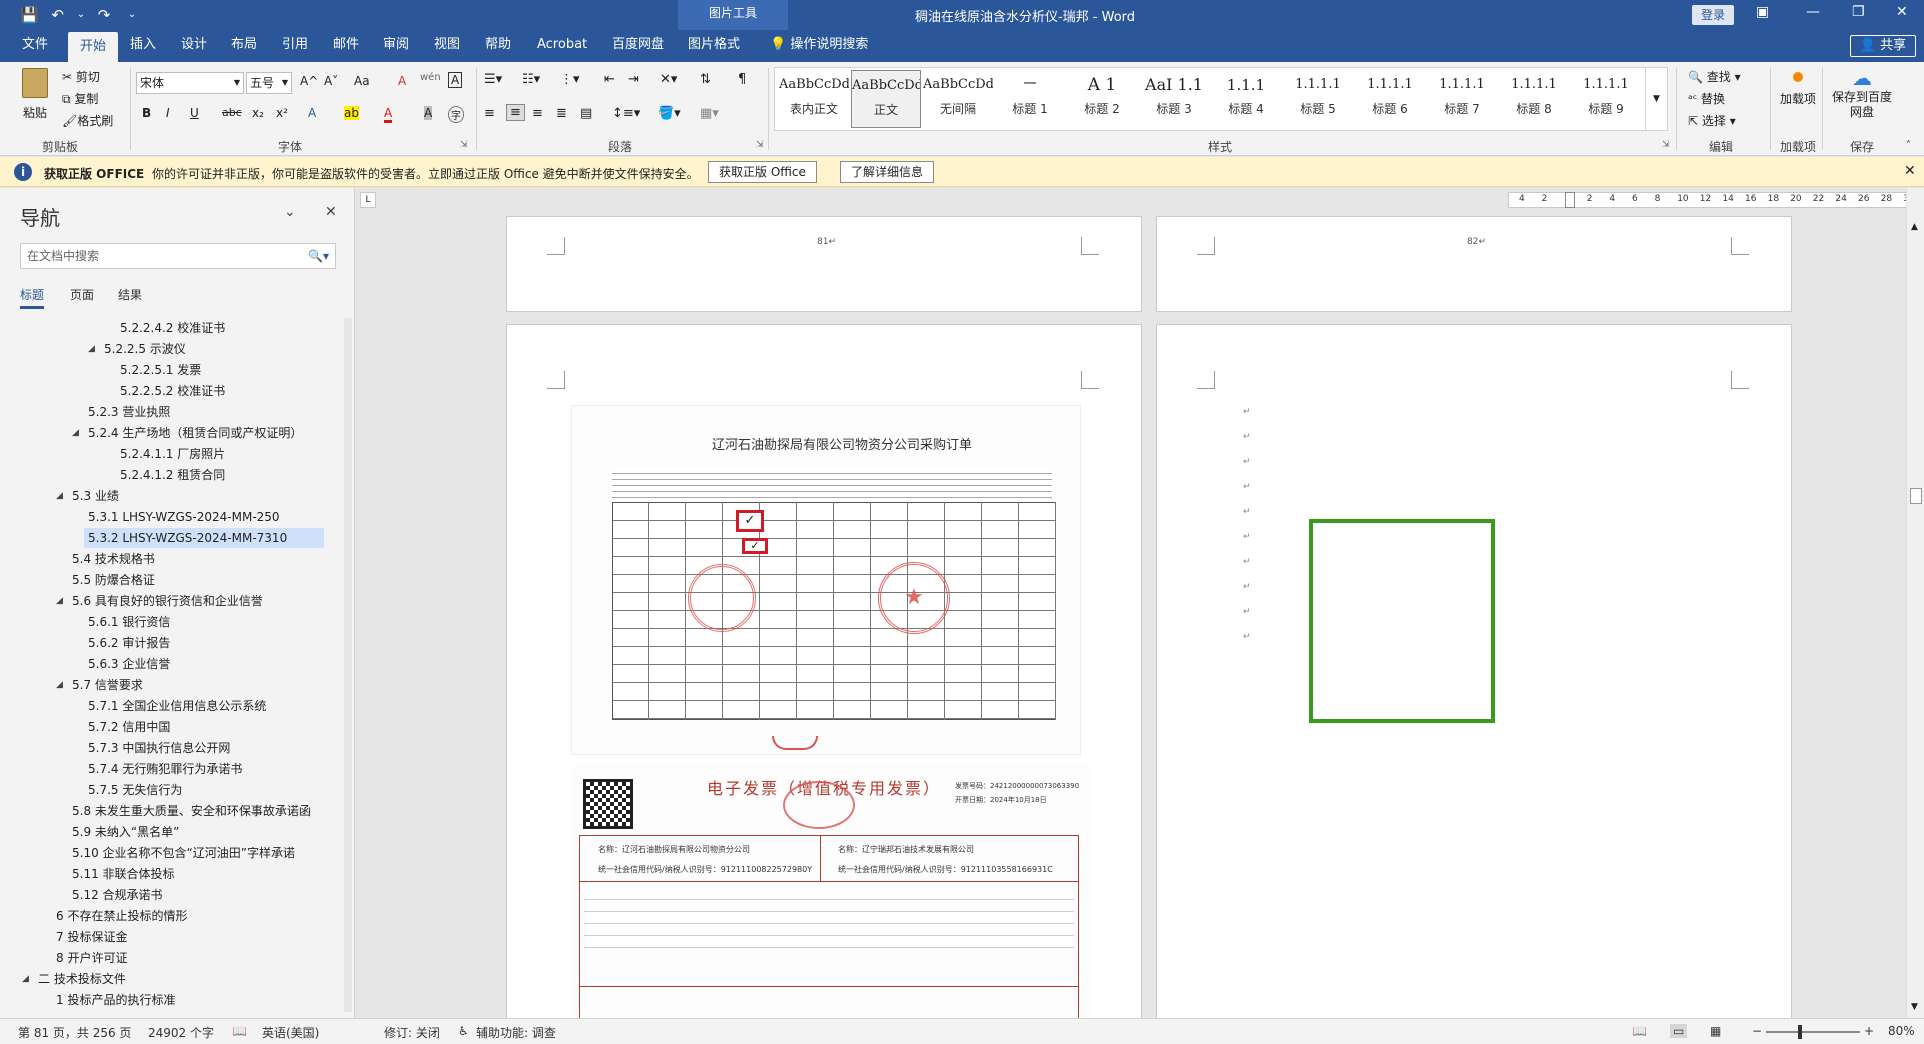  Describe the element at coordinates (58, 15) in the screenshot. I see `undo-icon: ↶` at that location.